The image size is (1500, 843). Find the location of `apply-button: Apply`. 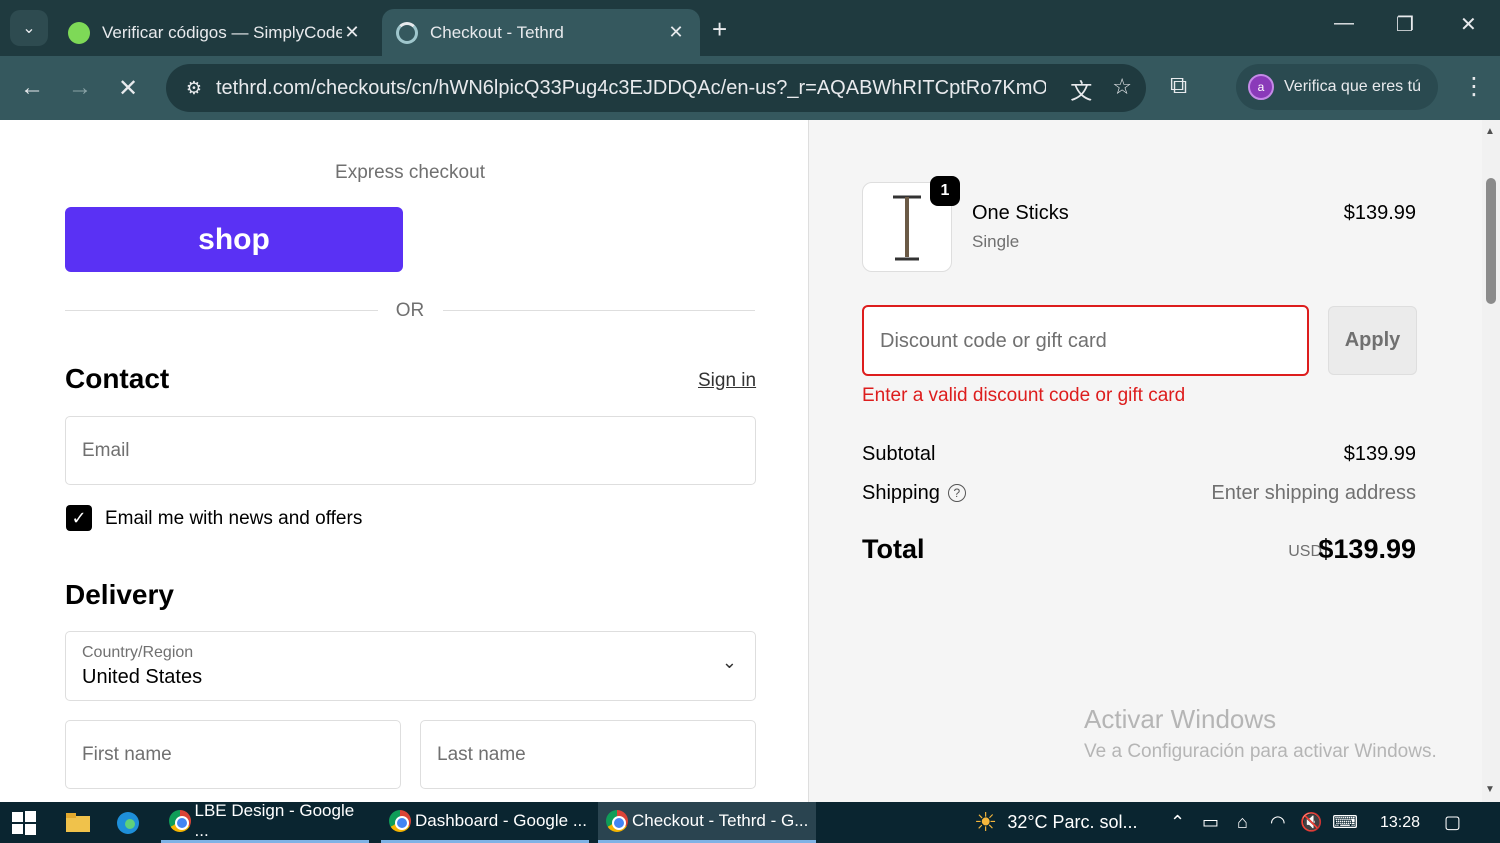

apply-button: Apply is located at coordinates (1372, 340).